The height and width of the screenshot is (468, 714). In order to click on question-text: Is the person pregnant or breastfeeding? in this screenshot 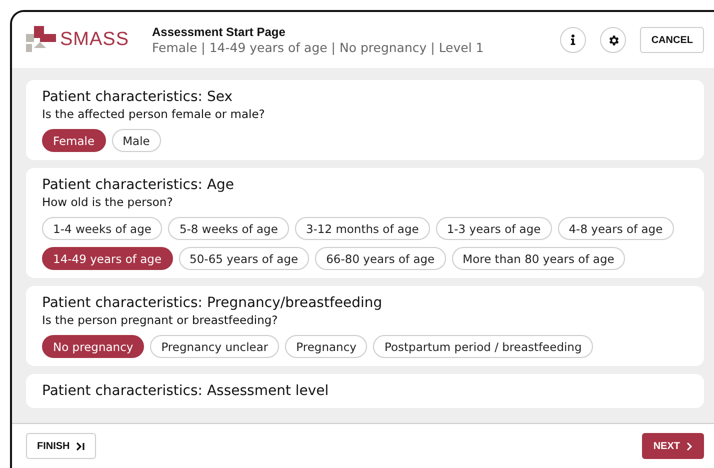, I will do `click(160, 320)`.